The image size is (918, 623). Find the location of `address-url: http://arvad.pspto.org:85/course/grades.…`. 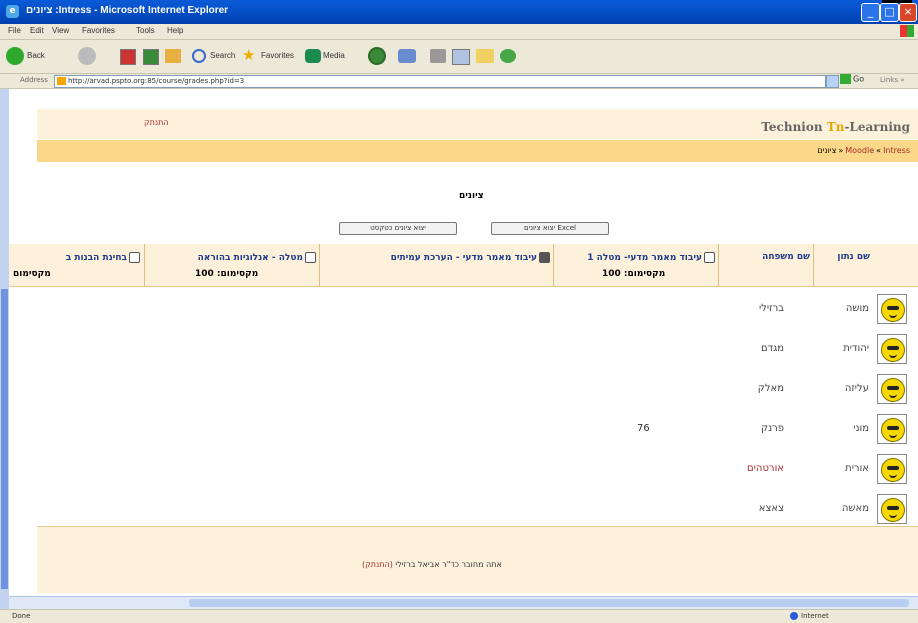

address-url: http://arvad.pspto.org:85/course/grades.… is located at coordinates (156, 81).